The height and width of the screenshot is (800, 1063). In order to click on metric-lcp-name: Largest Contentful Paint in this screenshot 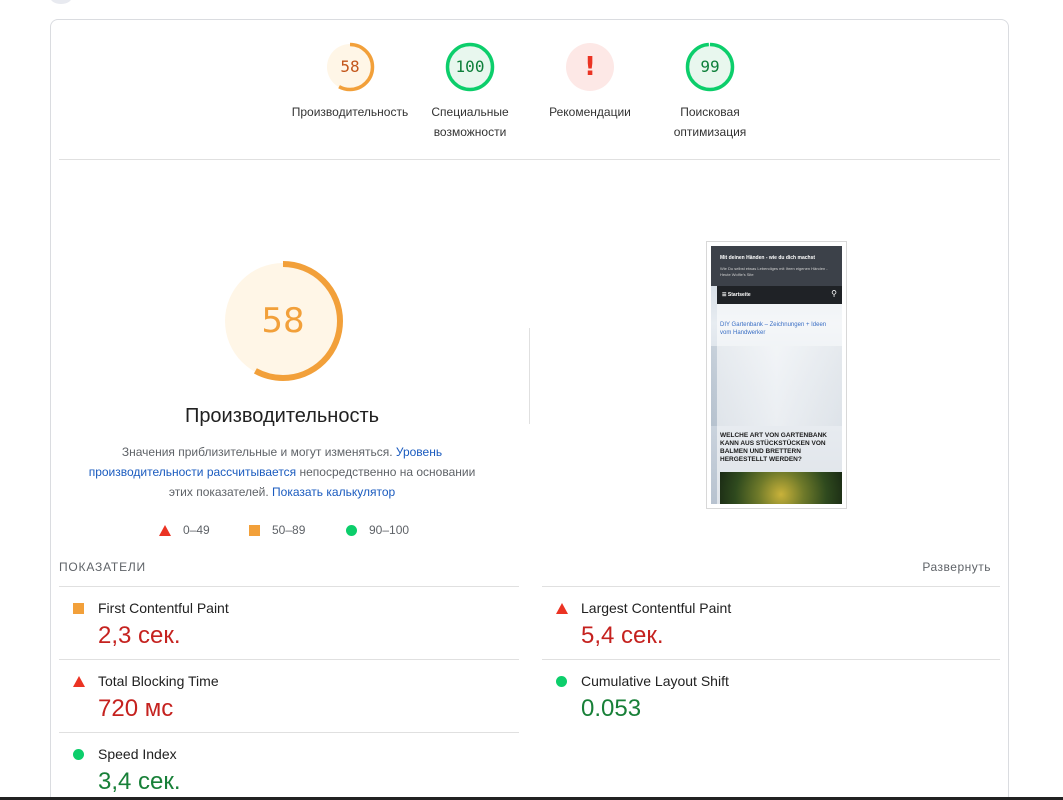, I will do `click(656, 608)`.